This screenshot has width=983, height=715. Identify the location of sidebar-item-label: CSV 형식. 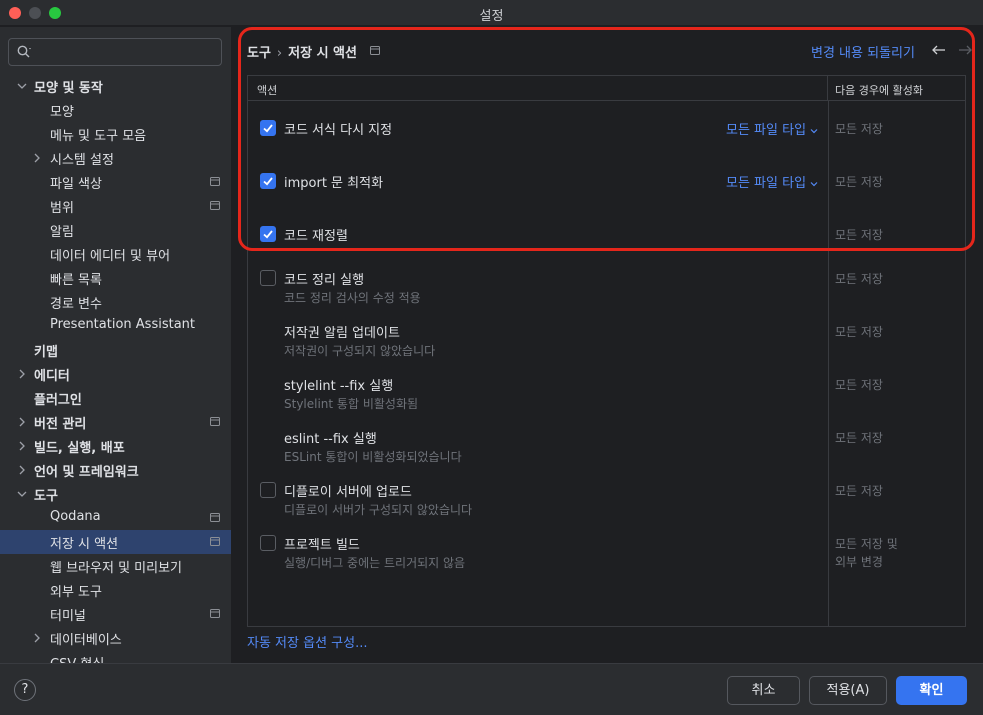
(77, 658).